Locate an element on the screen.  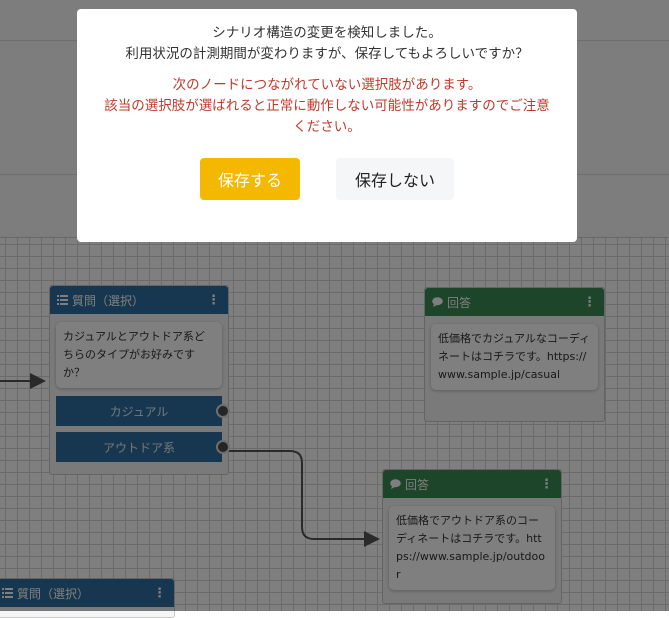
dialog-warning-line: ください。 is located at coordinates (327, 127).